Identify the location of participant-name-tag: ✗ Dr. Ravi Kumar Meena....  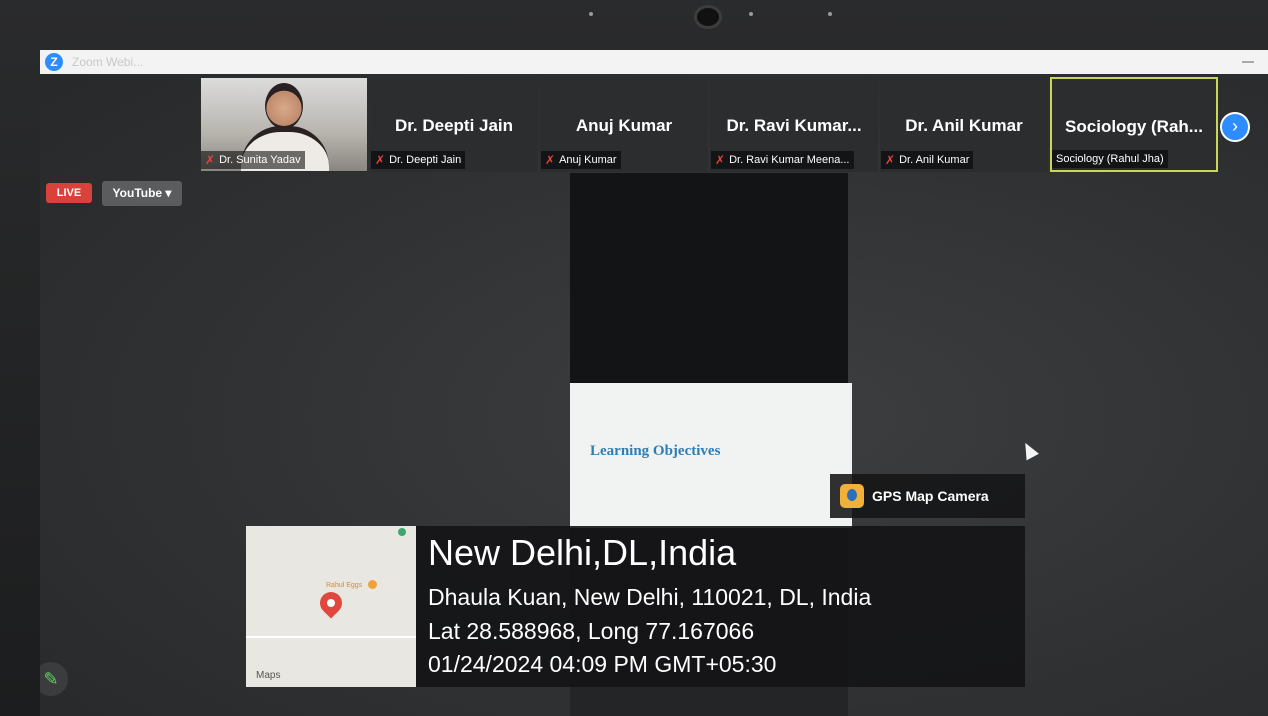
(782, 160).